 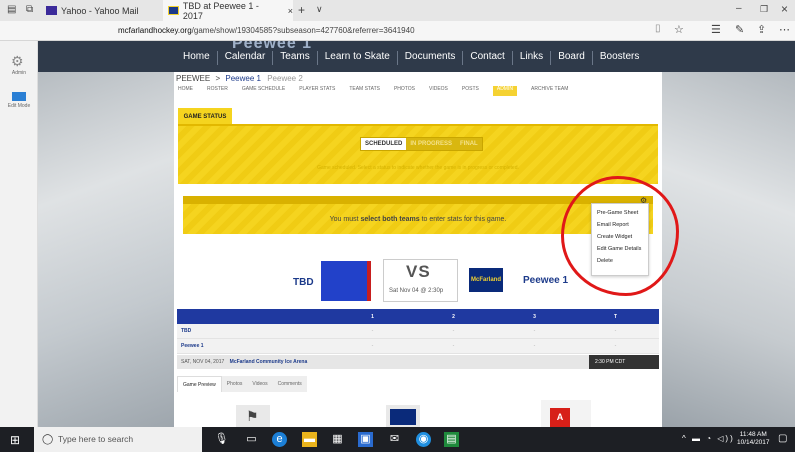 What do you see at coordinates (620, 236) in the screenshot?
I see `red-annotation-circle` at bounding box center [620, 236].